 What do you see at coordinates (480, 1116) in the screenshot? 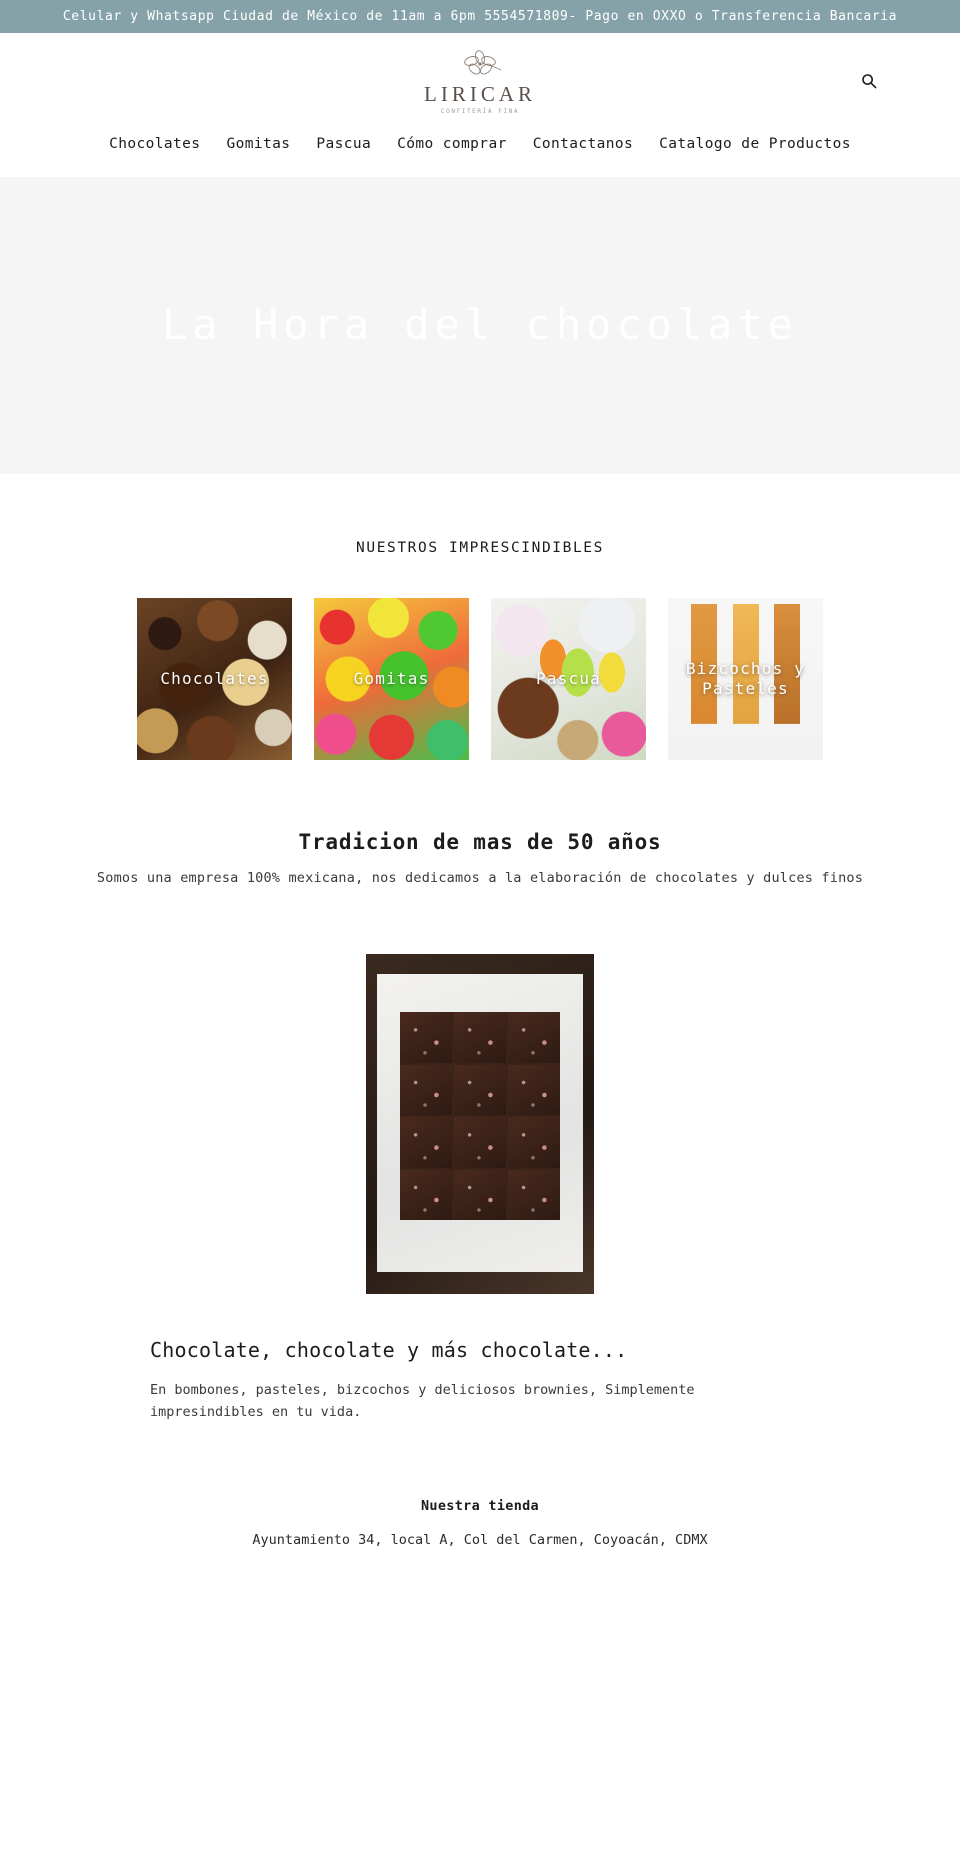
I see `brownie-grid` at bounding box center [480, 1116].